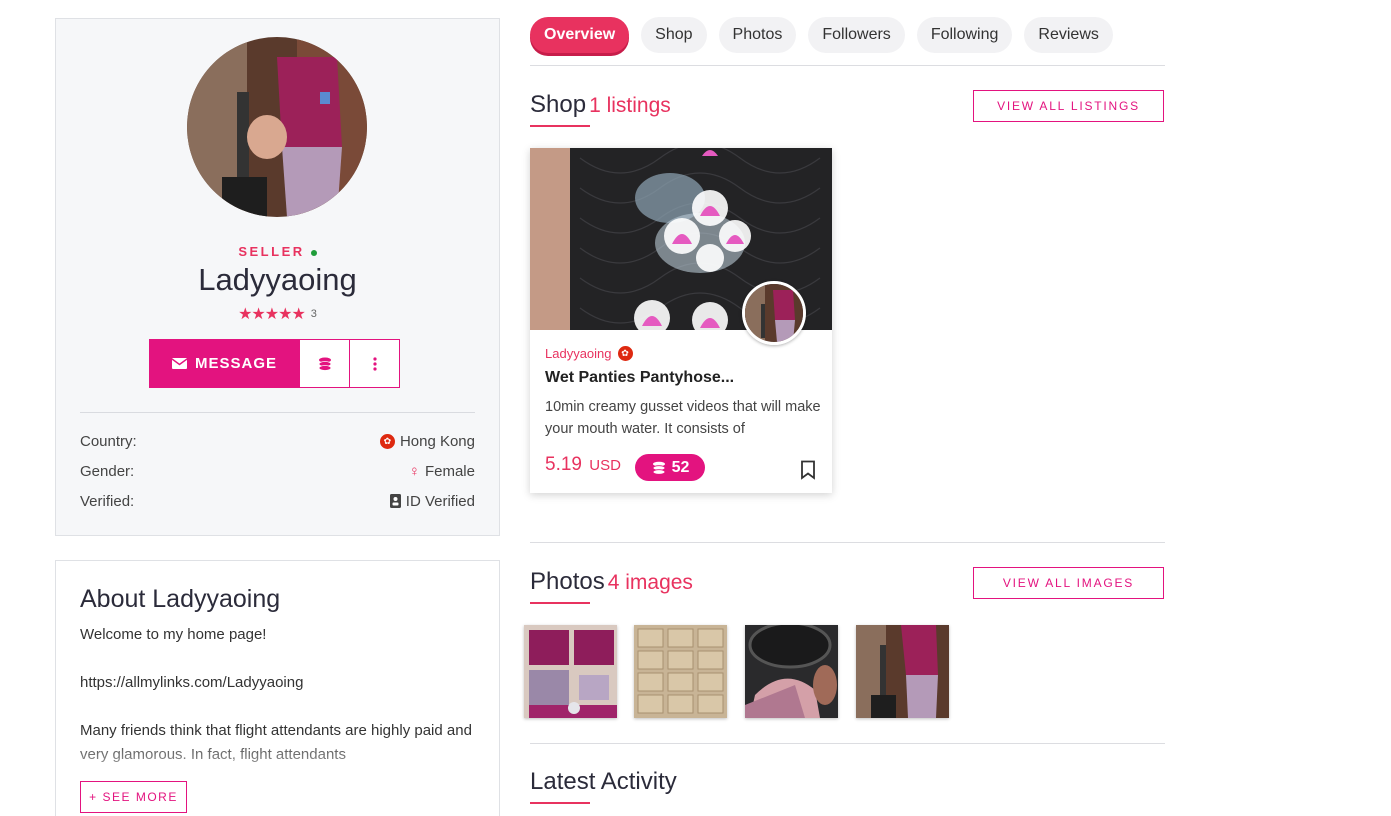  Describe the element at coordinates (437, 441) in the screenshot. I see `country-value: Hong Kong` at that location.